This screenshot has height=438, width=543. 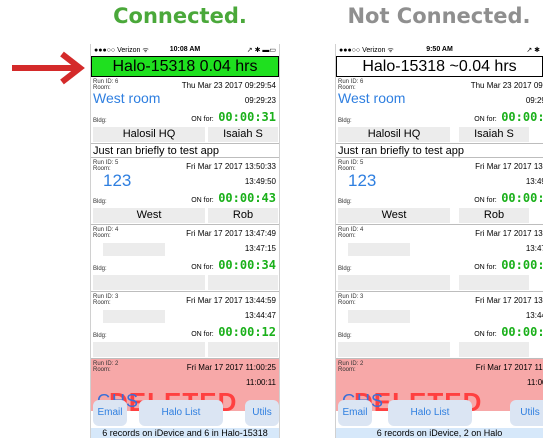 What do you see at coordinates (185, 433) in the screenshot?
I see `records-footer: 6 records on iDevice and 6 in Halo-15318` at bounding box center [185, 433].